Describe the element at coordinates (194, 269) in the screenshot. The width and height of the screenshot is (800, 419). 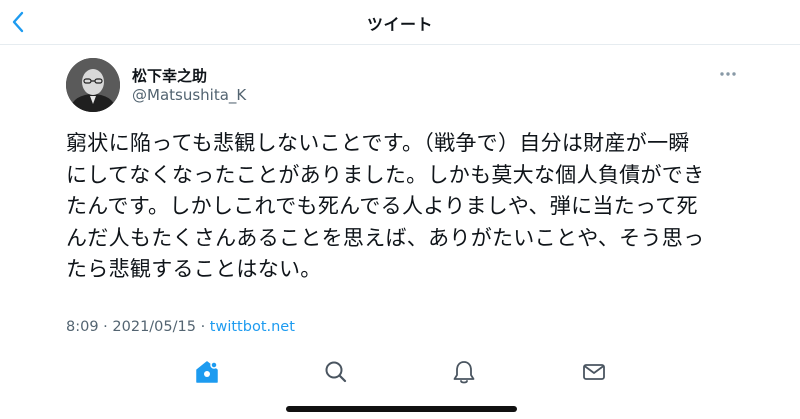
I see `tweet-text-line: たら悲観することはない。` at that location.